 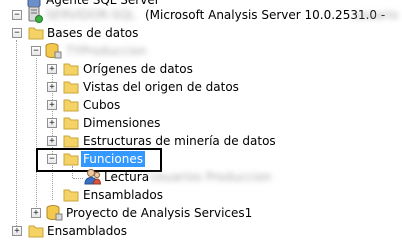 I want to click on server-name: SERVIDOR-SQL, so click(x=91, y=15).